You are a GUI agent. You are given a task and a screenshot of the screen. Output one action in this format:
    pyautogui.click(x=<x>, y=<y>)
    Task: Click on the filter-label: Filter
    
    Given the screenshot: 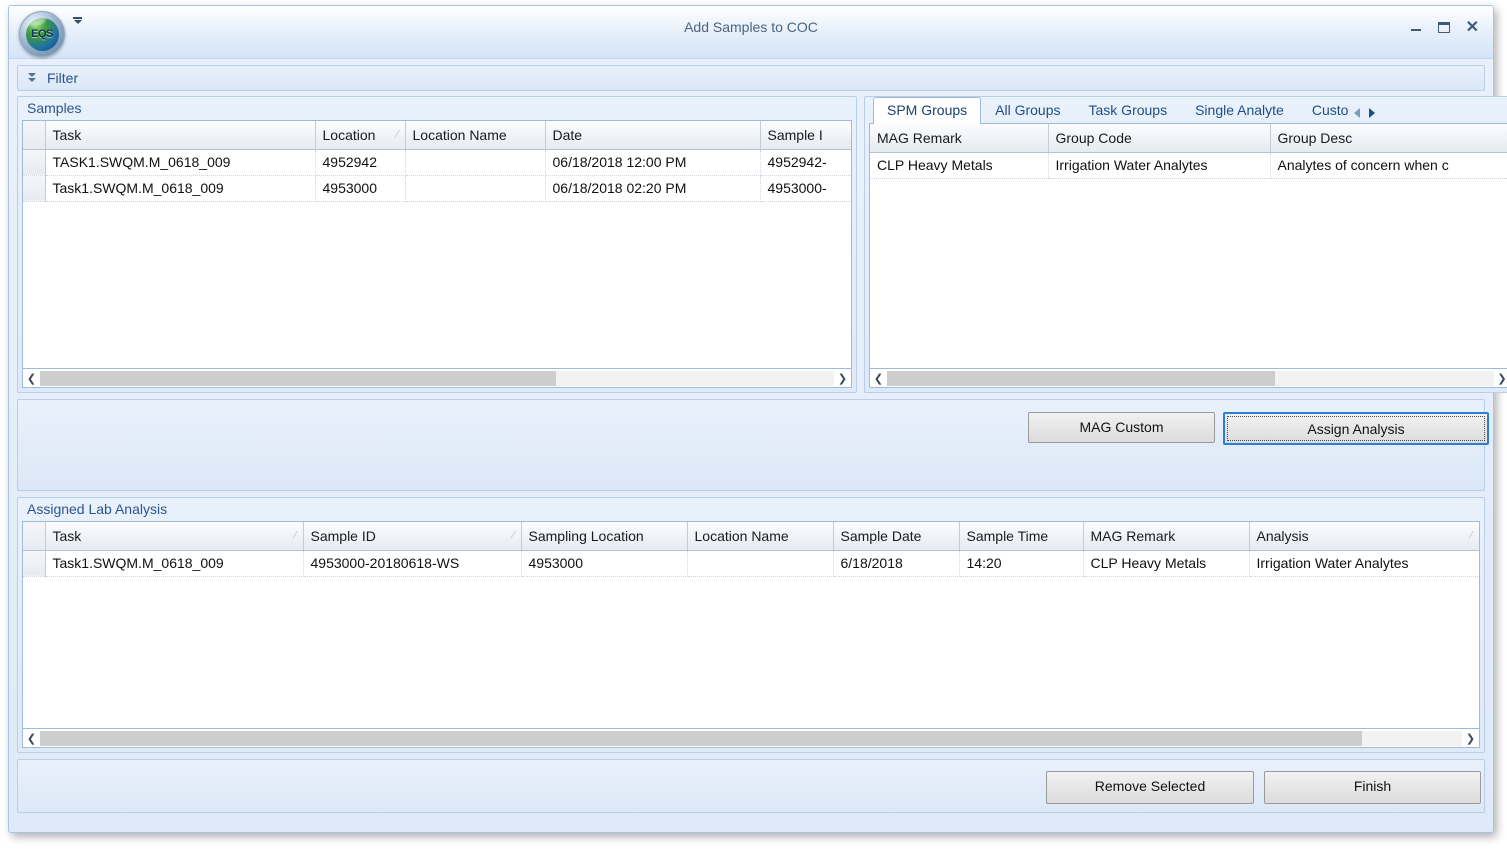 What is the action you would take?
    pyautogui.click(x=63, y=78)
    